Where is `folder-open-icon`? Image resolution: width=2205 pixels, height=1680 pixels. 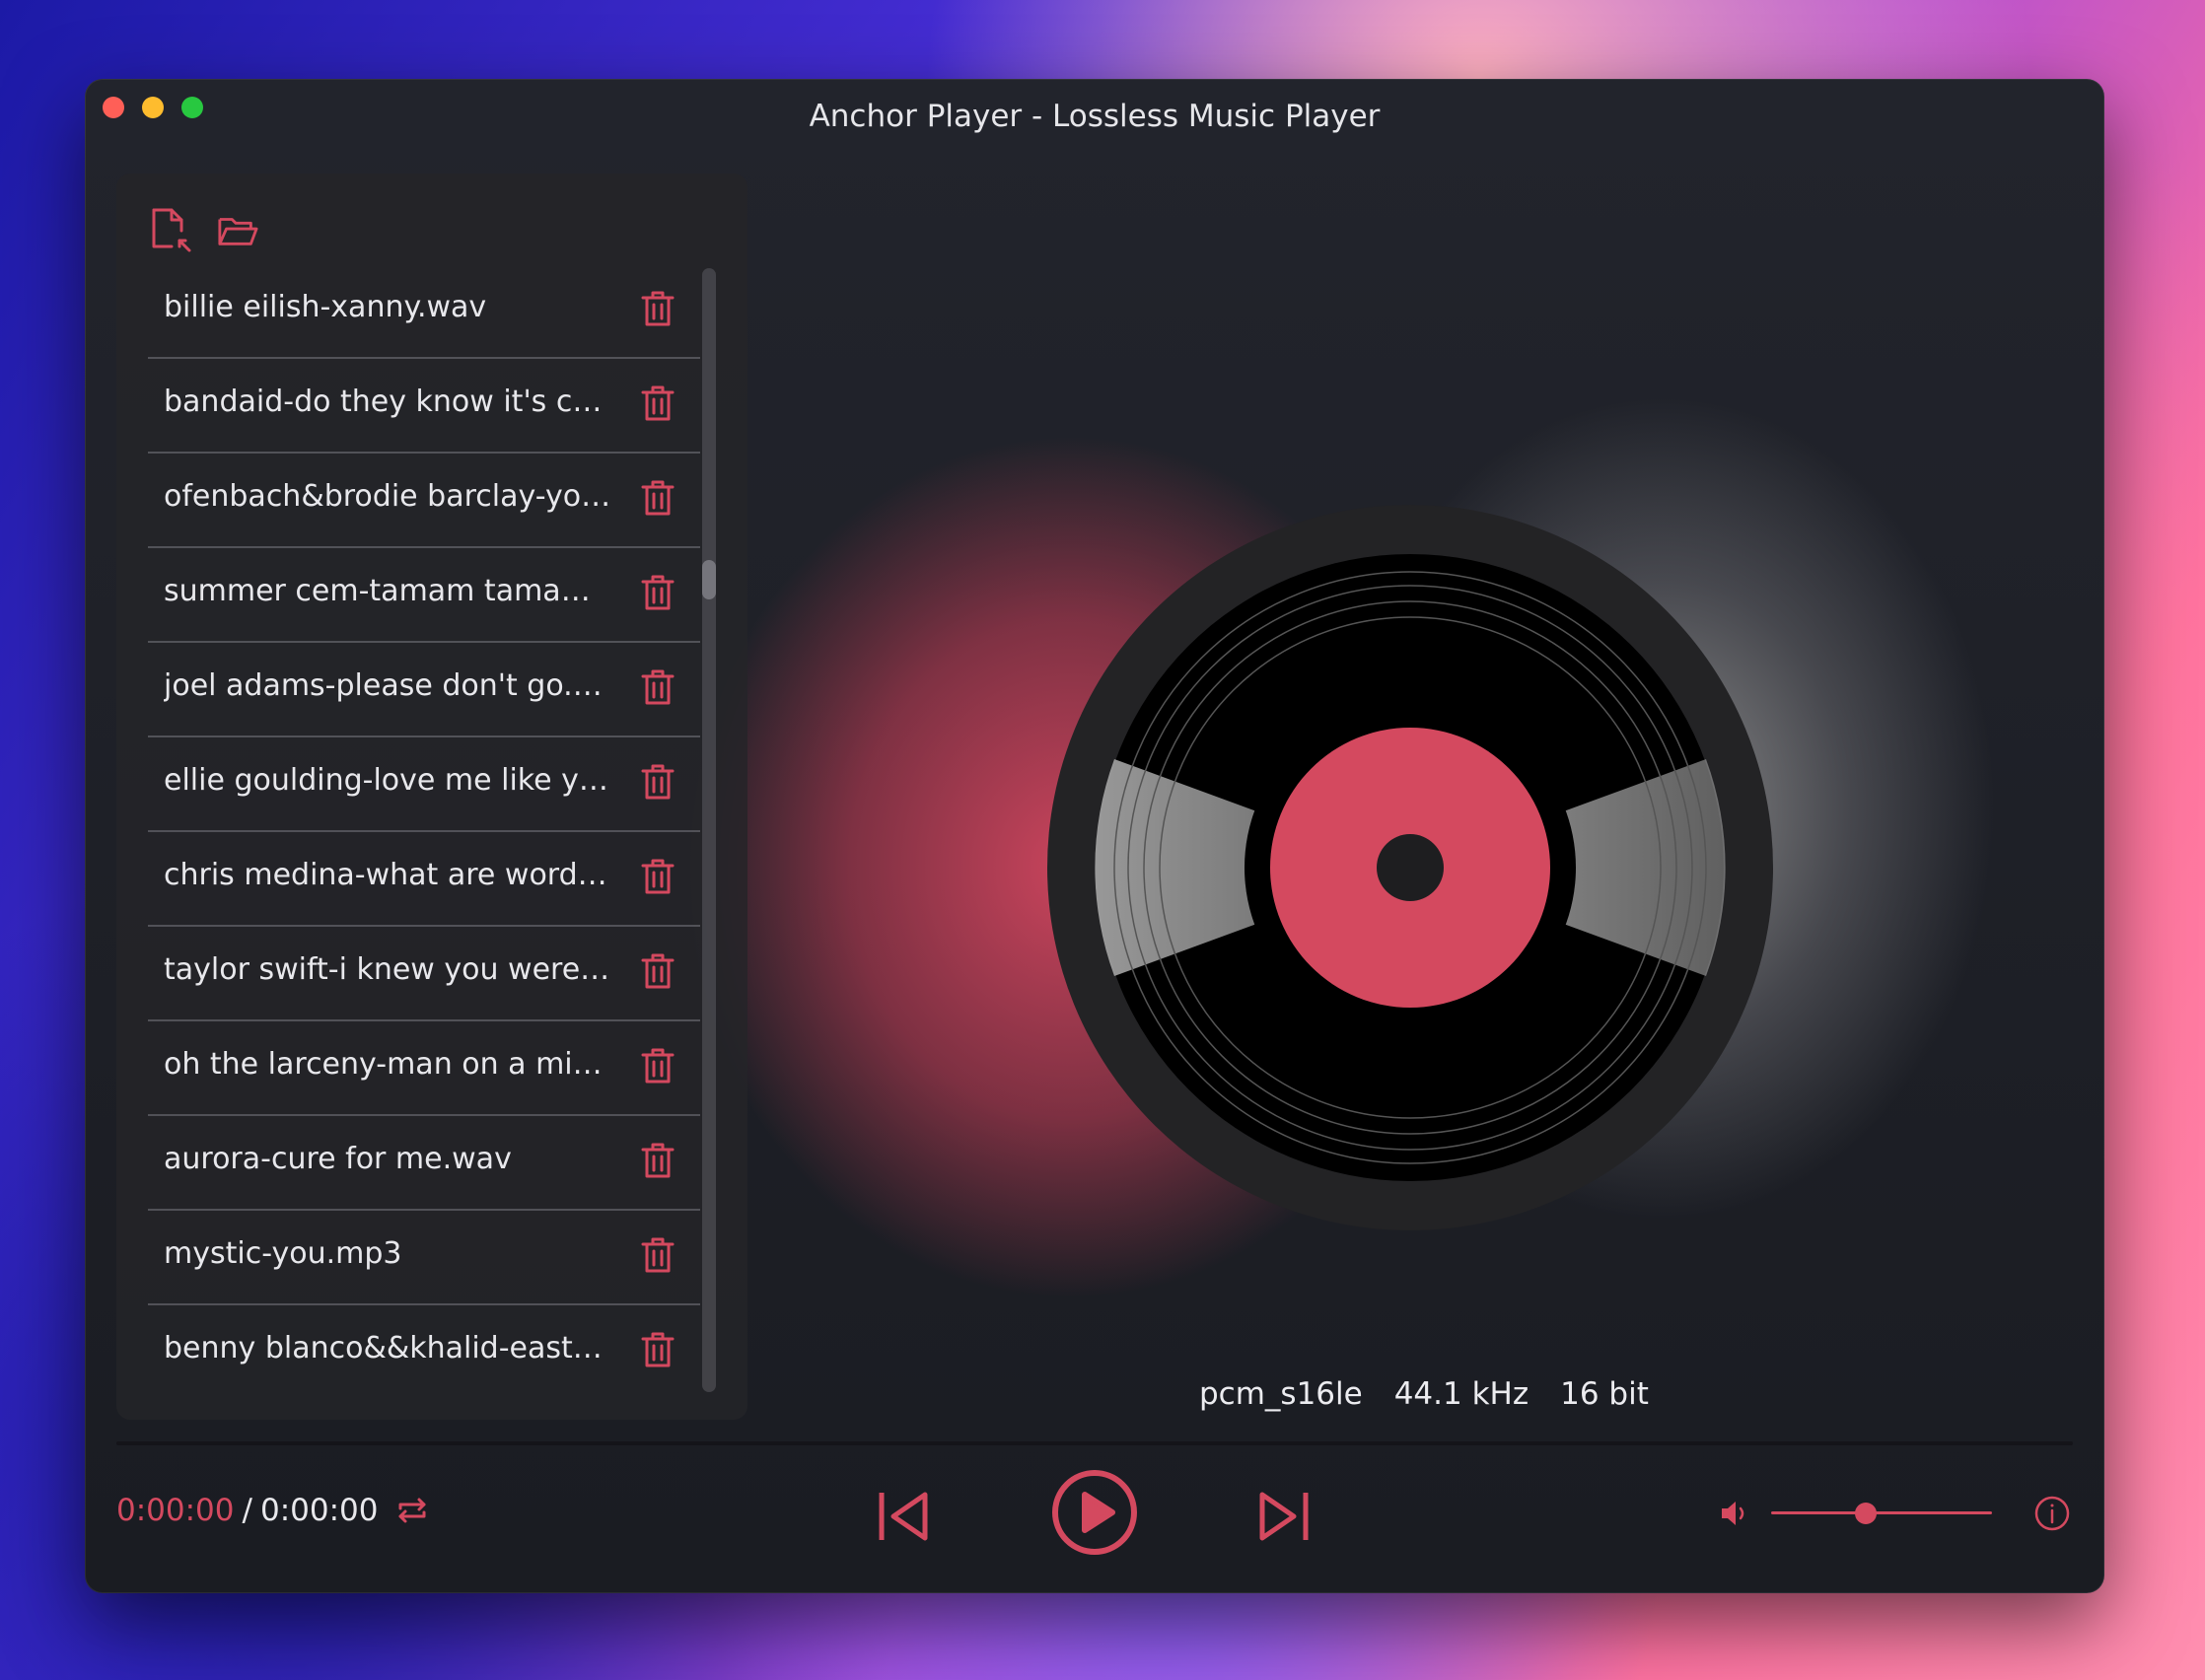 folder-open-icon is located at coordinates (237, 229).